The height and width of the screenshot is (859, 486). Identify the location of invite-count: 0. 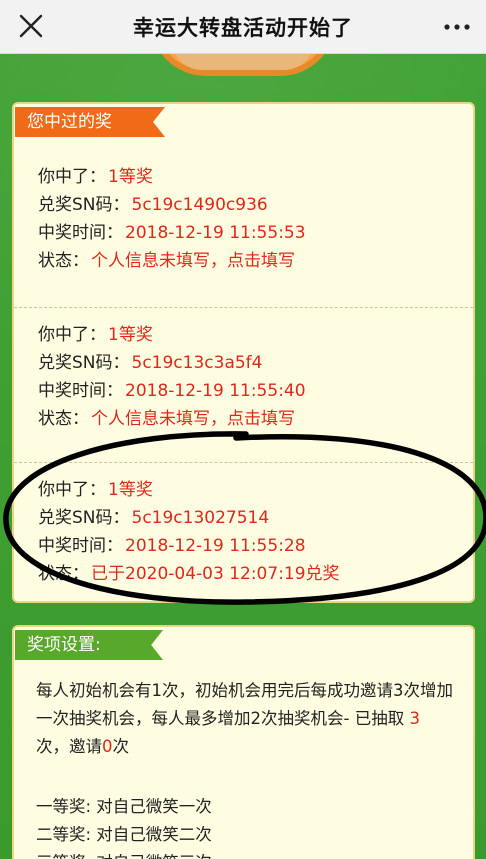
(107, 746).